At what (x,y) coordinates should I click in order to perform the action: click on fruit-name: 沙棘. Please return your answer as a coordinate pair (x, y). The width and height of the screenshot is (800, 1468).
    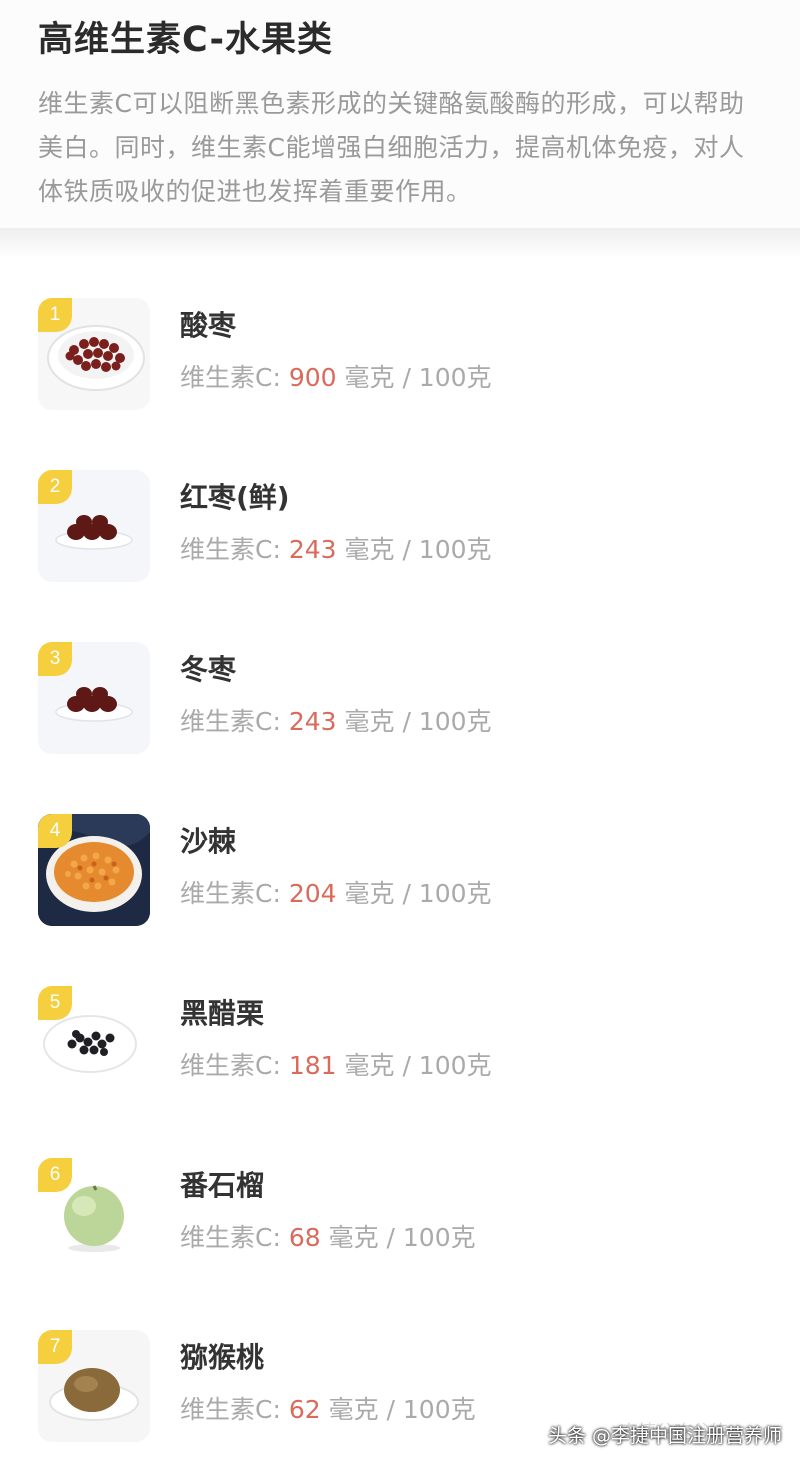
    Looking at the image, I should click on (208, 841).